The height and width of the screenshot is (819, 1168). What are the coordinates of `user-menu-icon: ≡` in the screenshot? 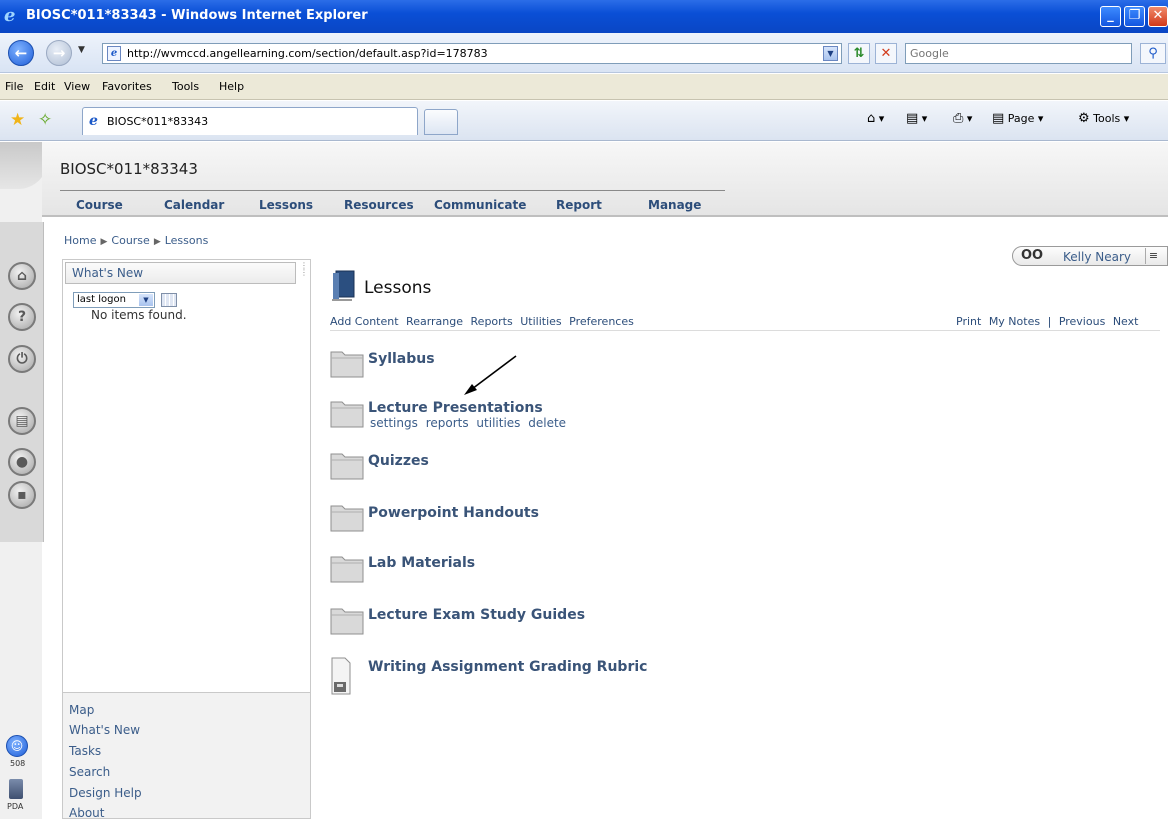 It's located at (1153, 256).